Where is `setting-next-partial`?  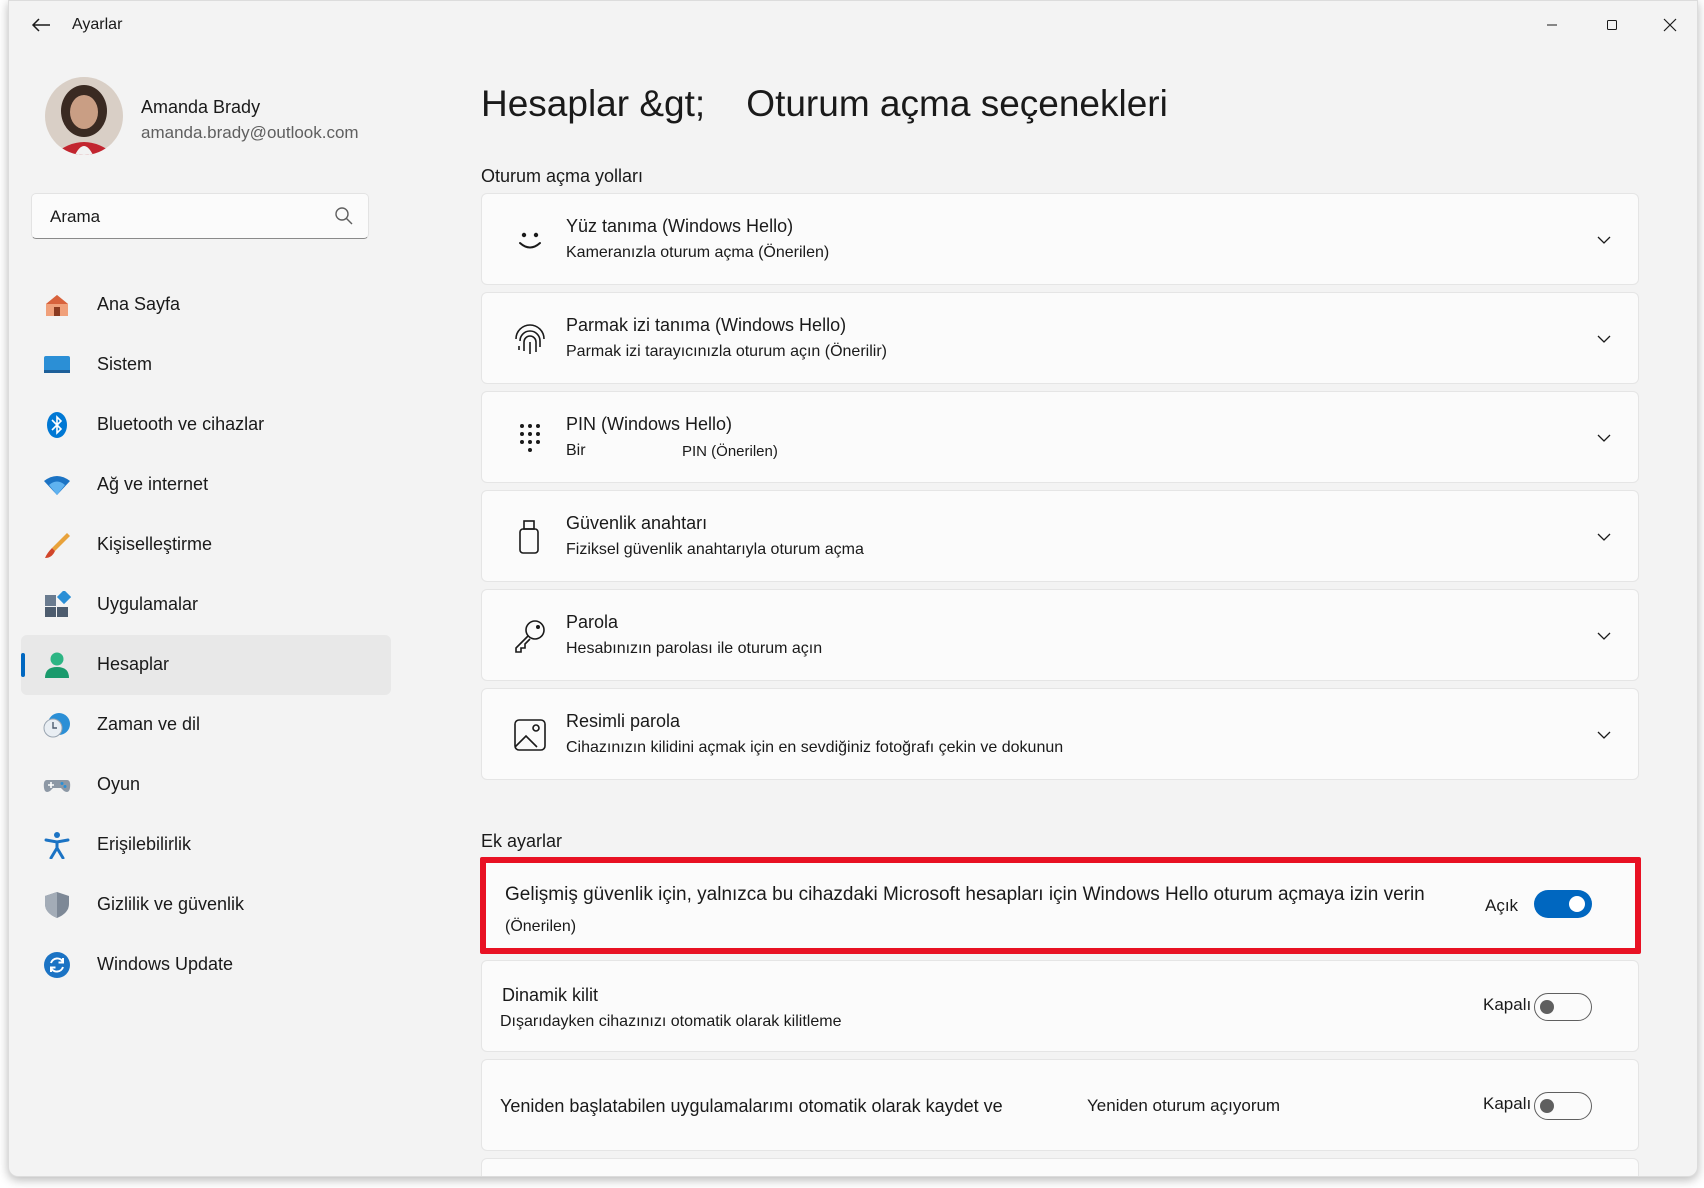
setting-next-partial is located at coordinates (1060, 1167).